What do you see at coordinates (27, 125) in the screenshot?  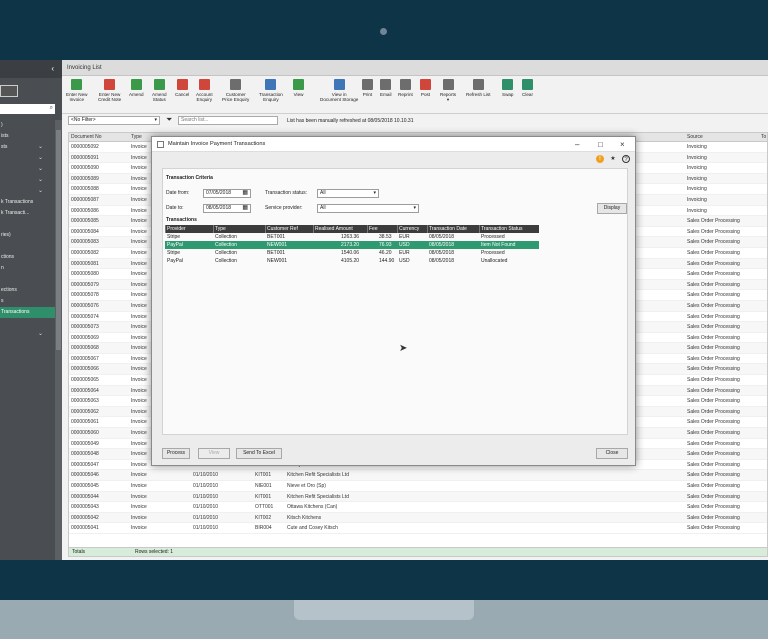 I see `sidebar-item: )` at bounding box center [27, 125].